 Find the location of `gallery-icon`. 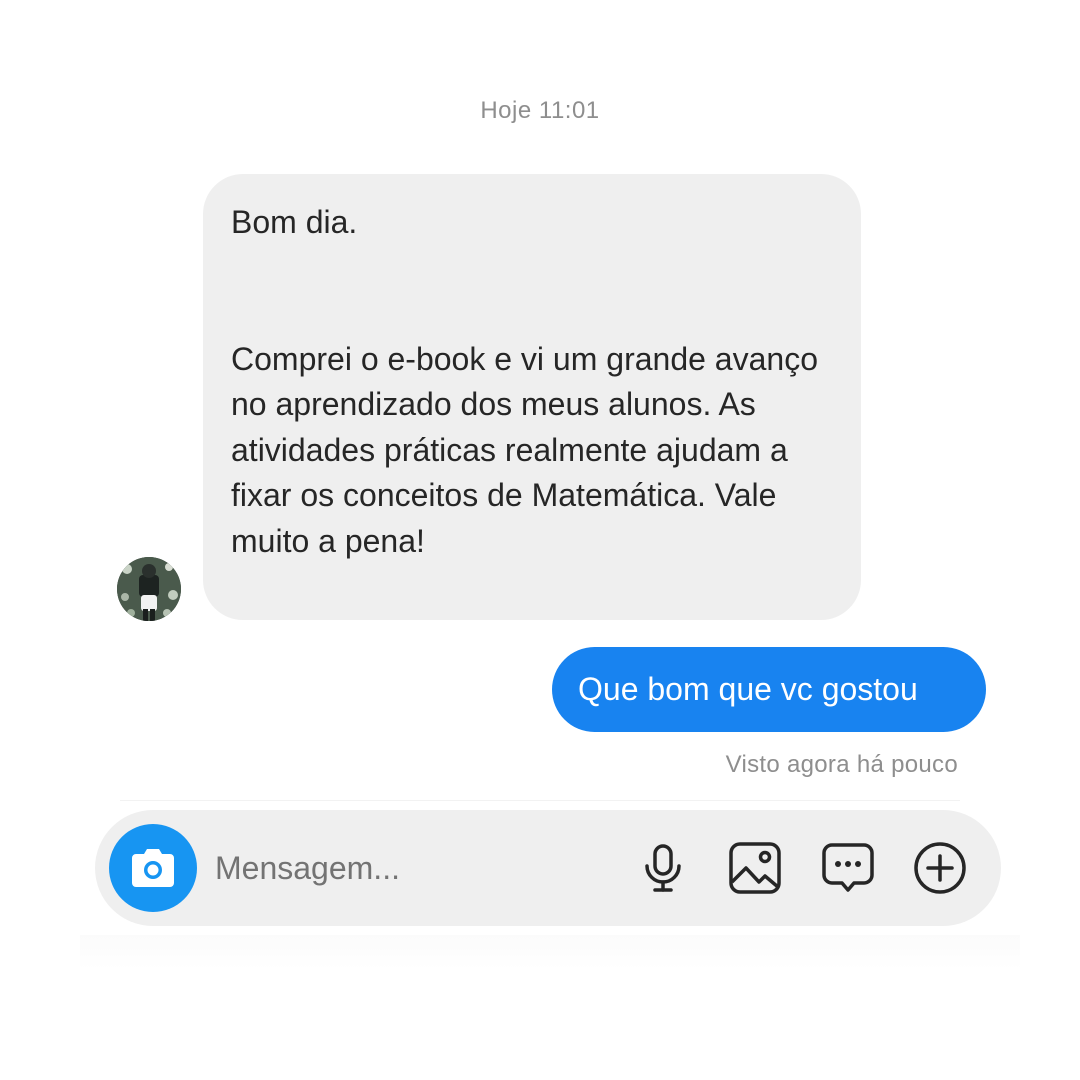

gallery-icon is located at coordinates (755, 868).